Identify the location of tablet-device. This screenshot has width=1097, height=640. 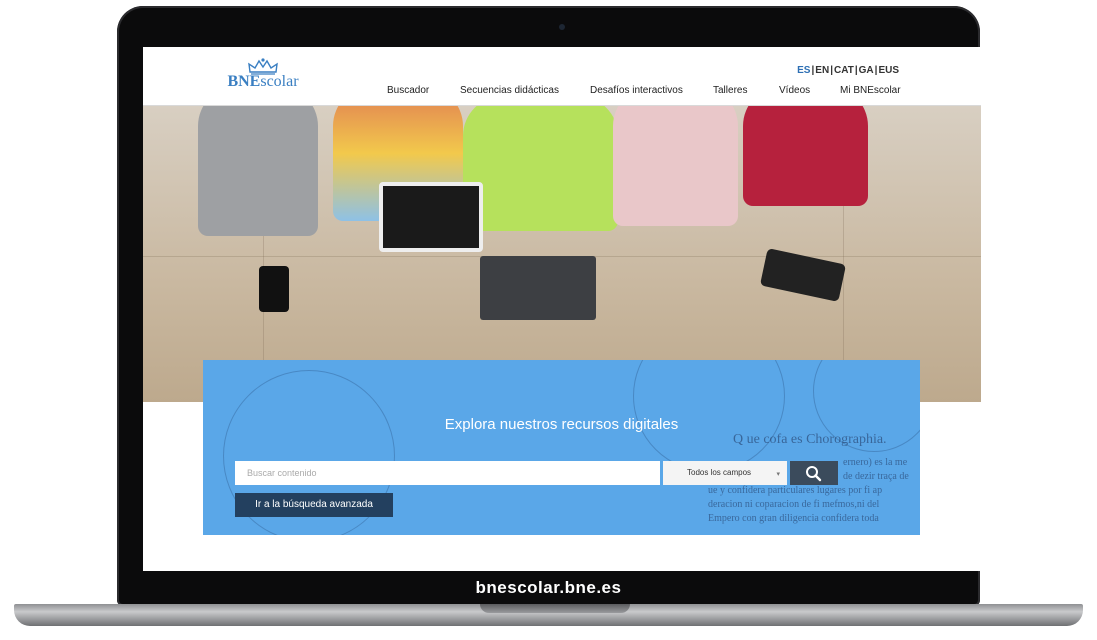
(431, 217).